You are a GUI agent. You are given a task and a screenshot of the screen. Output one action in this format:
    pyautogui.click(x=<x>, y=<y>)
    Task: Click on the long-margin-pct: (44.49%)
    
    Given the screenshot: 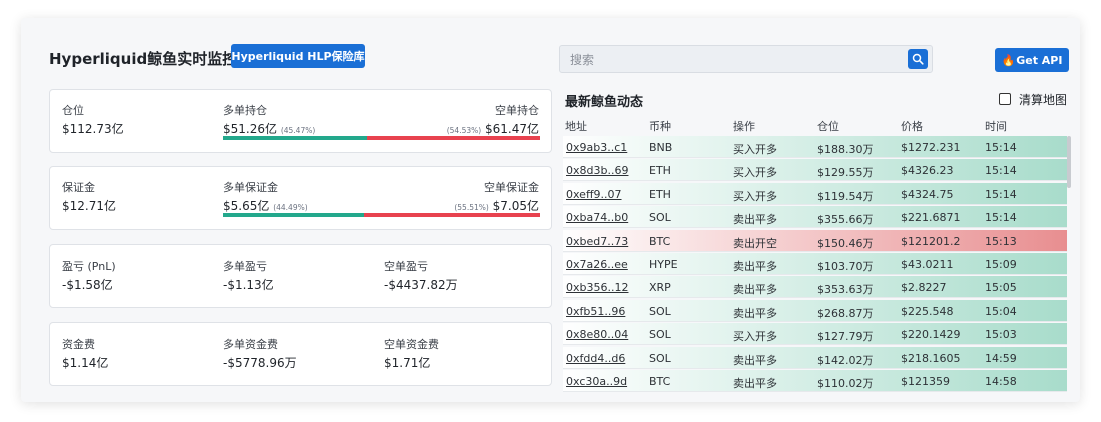 What is the action you would take?
    pyautogui.click(x=290, y=207)
    